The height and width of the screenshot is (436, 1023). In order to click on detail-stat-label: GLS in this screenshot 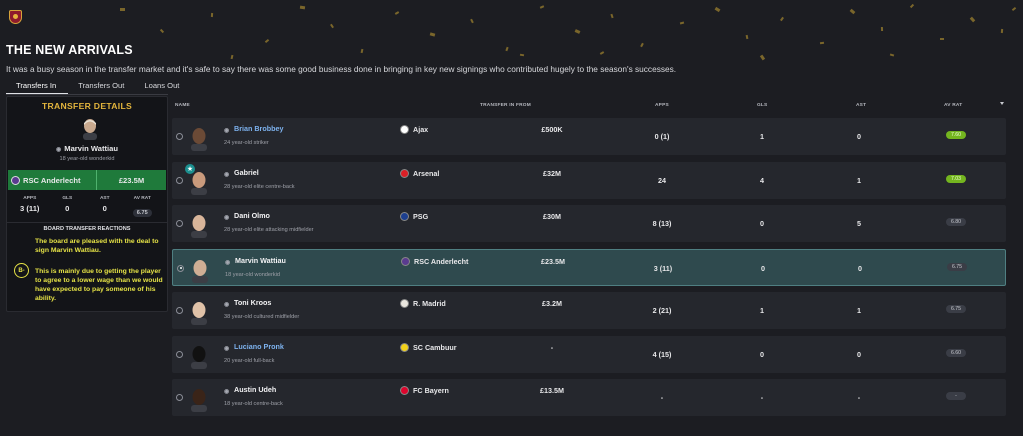, I will do `click(67, 198)`.